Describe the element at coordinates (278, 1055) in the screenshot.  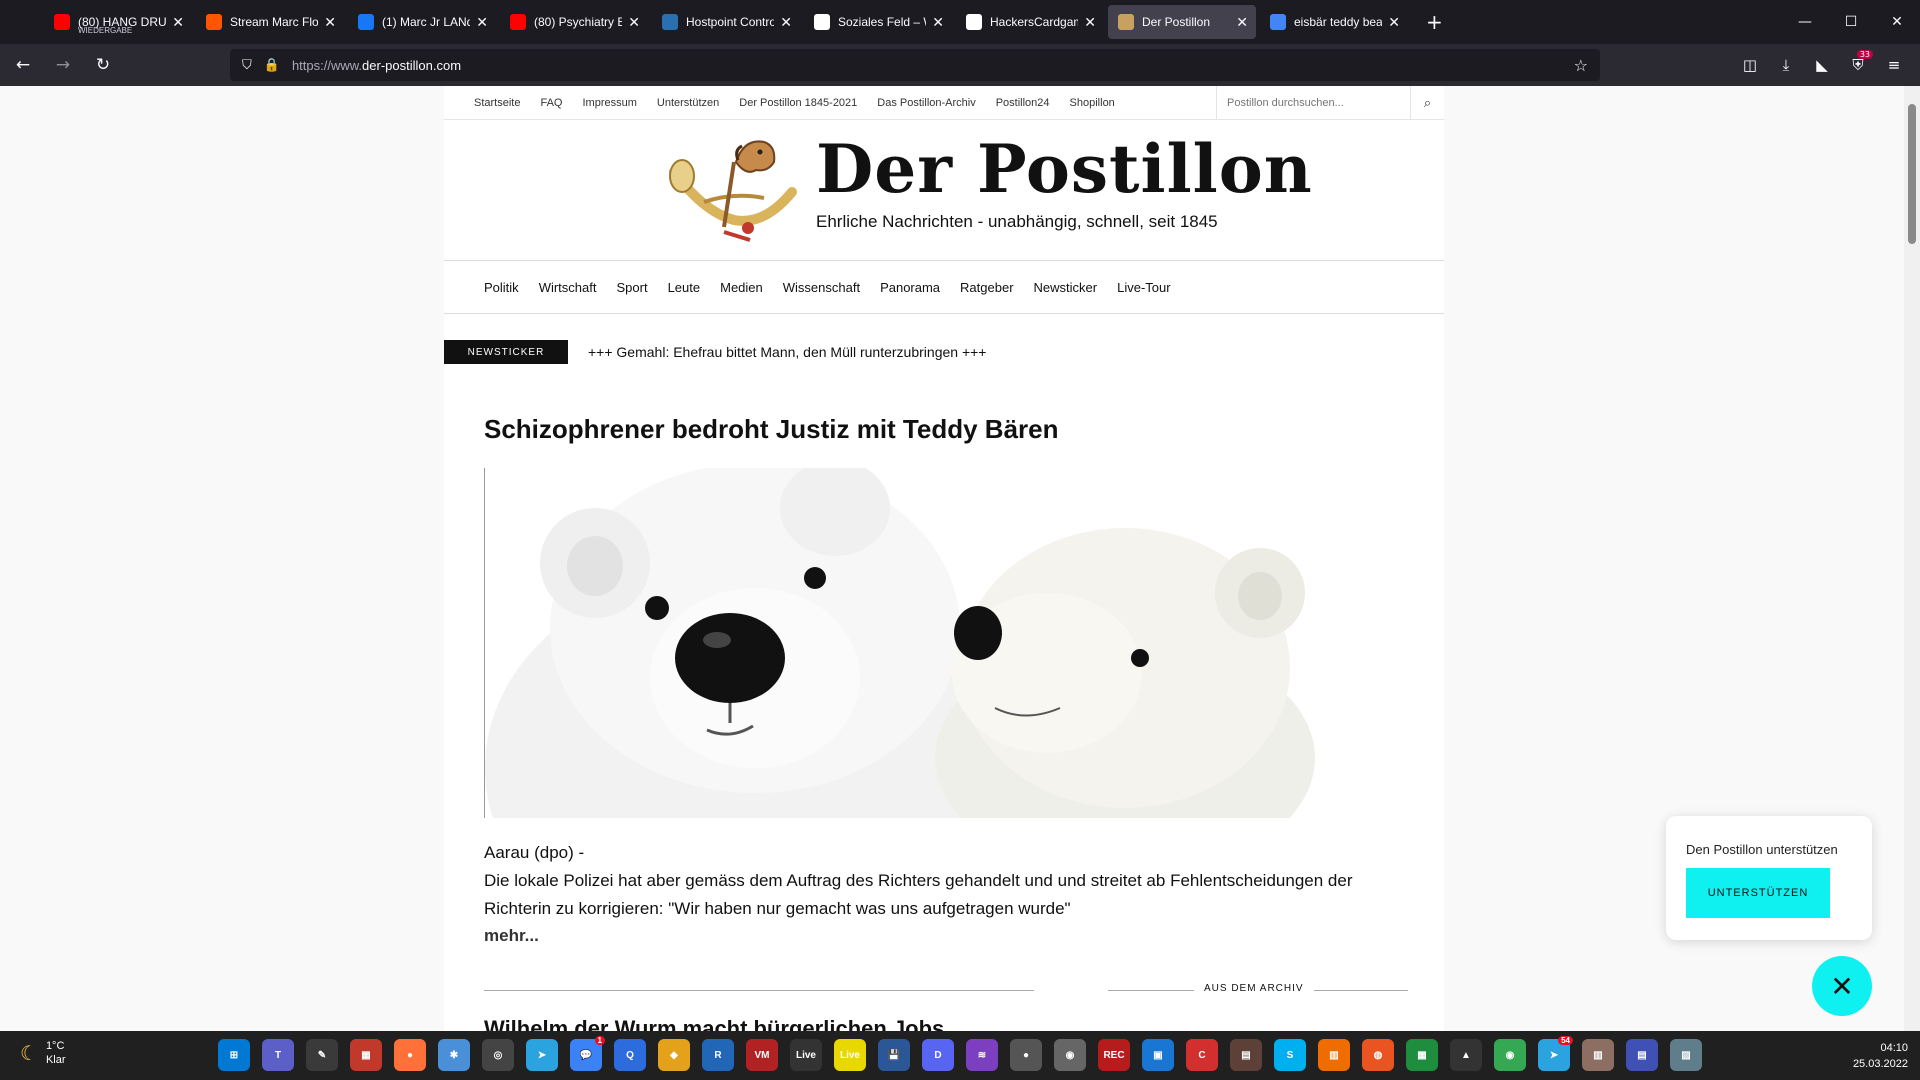
I see `teams-icon: T` at that location.